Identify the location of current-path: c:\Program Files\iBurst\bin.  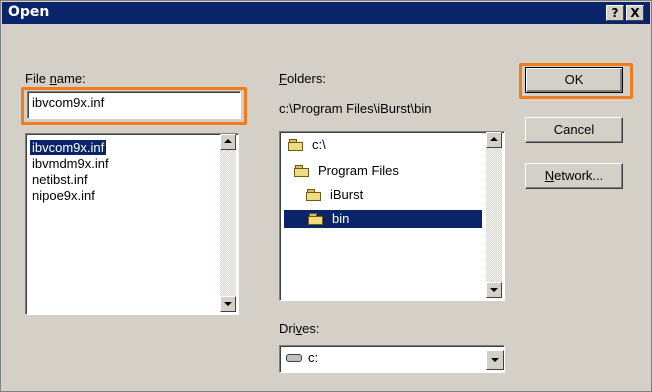
(355, 108).